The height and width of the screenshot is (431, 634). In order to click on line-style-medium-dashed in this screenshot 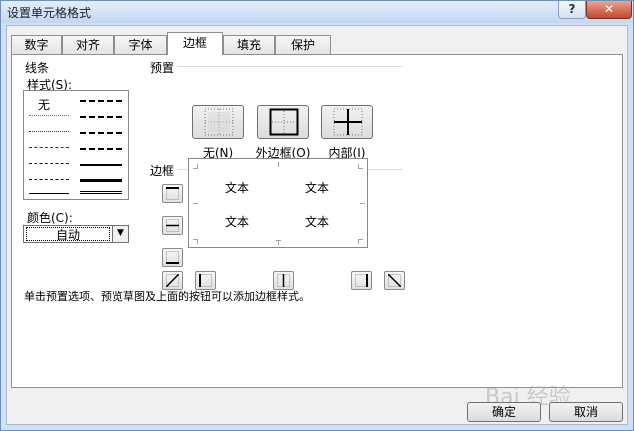, I will do `click(101, 149)`.